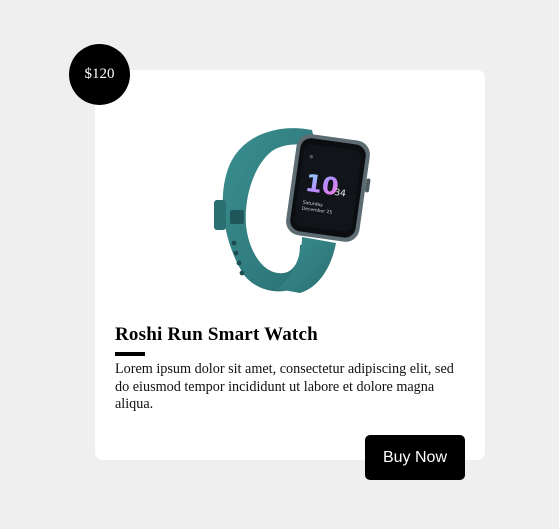 This screenshot has height=529, width=559. What do you see at coordinates (99, 74) in the screenshot?
I see `price-badge: $120` at bounding box center [99, 74].